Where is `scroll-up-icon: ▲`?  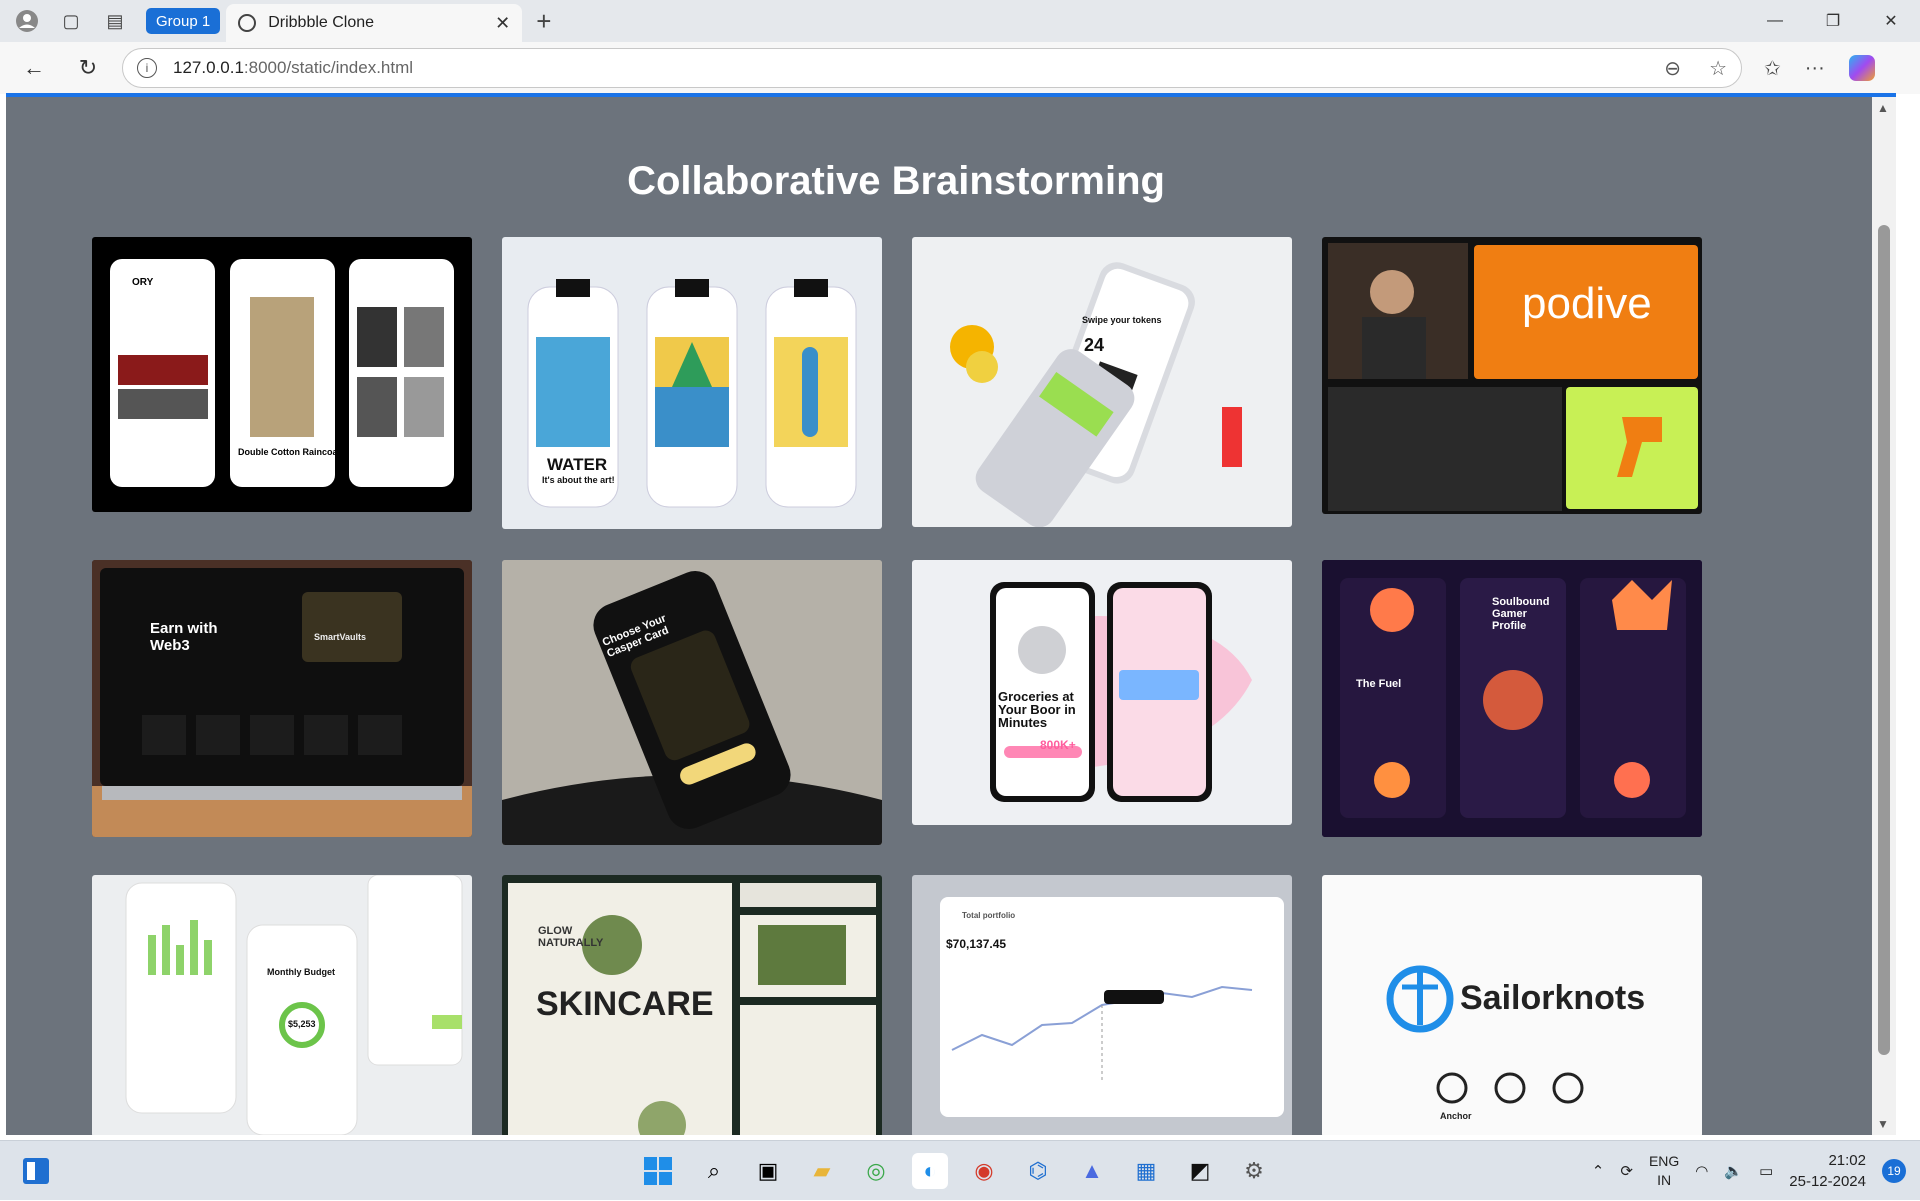 scroll-up-icon: ▲ is located at coordinates (1883, 108).